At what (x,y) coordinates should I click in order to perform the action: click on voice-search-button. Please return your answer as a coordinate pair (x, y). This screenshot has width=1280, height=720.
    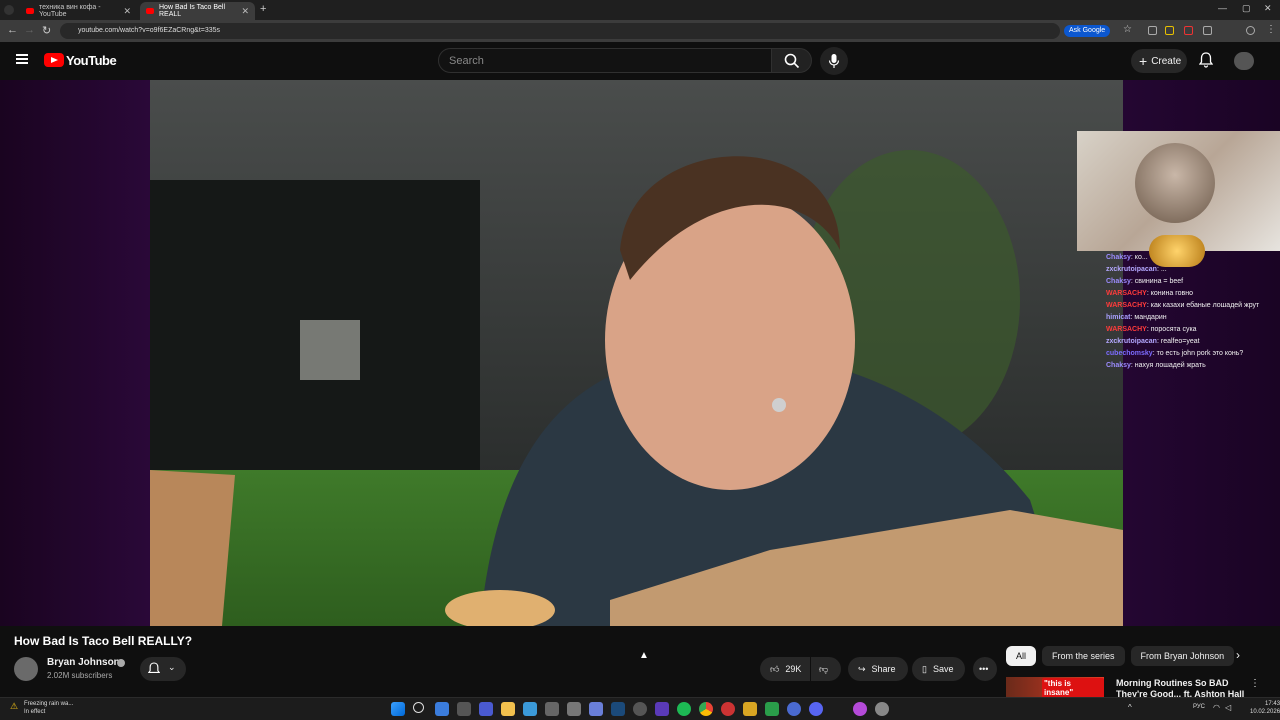
    Looking at the image, I should click on (834, 61).